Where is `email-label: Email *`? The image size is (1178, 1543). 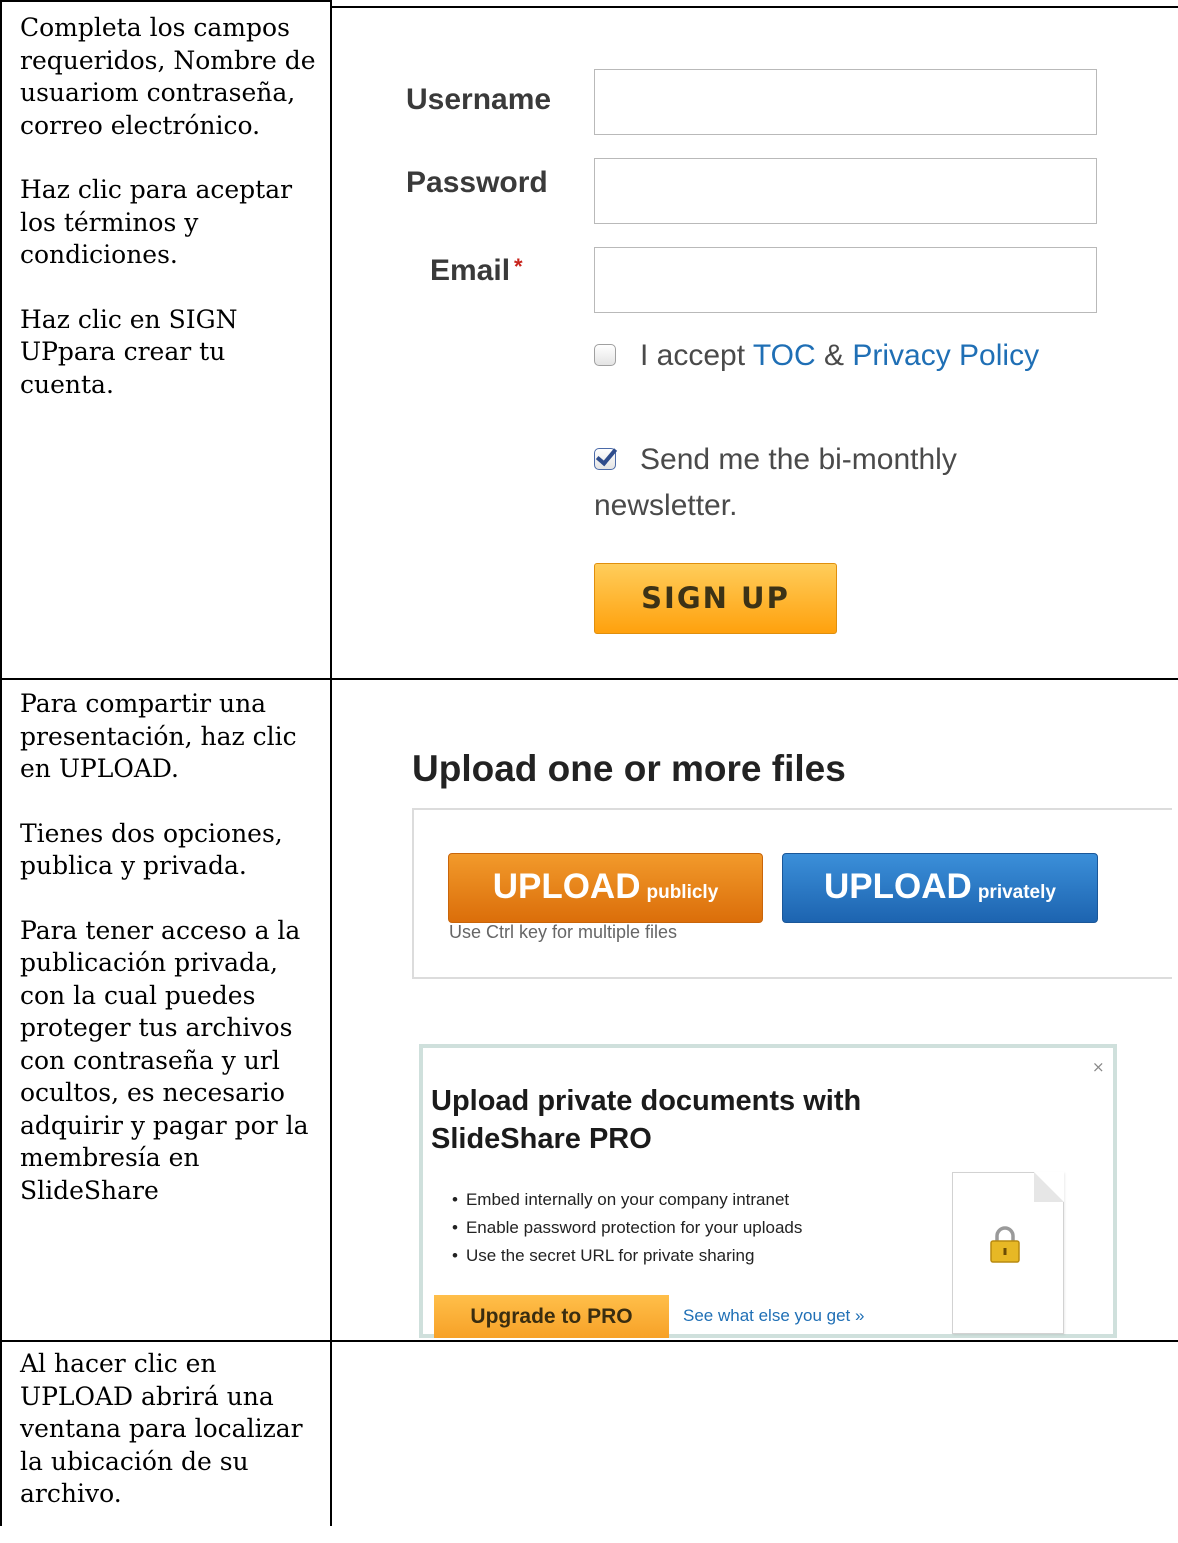
email-label: Email * is located at coordinates (476, 271).